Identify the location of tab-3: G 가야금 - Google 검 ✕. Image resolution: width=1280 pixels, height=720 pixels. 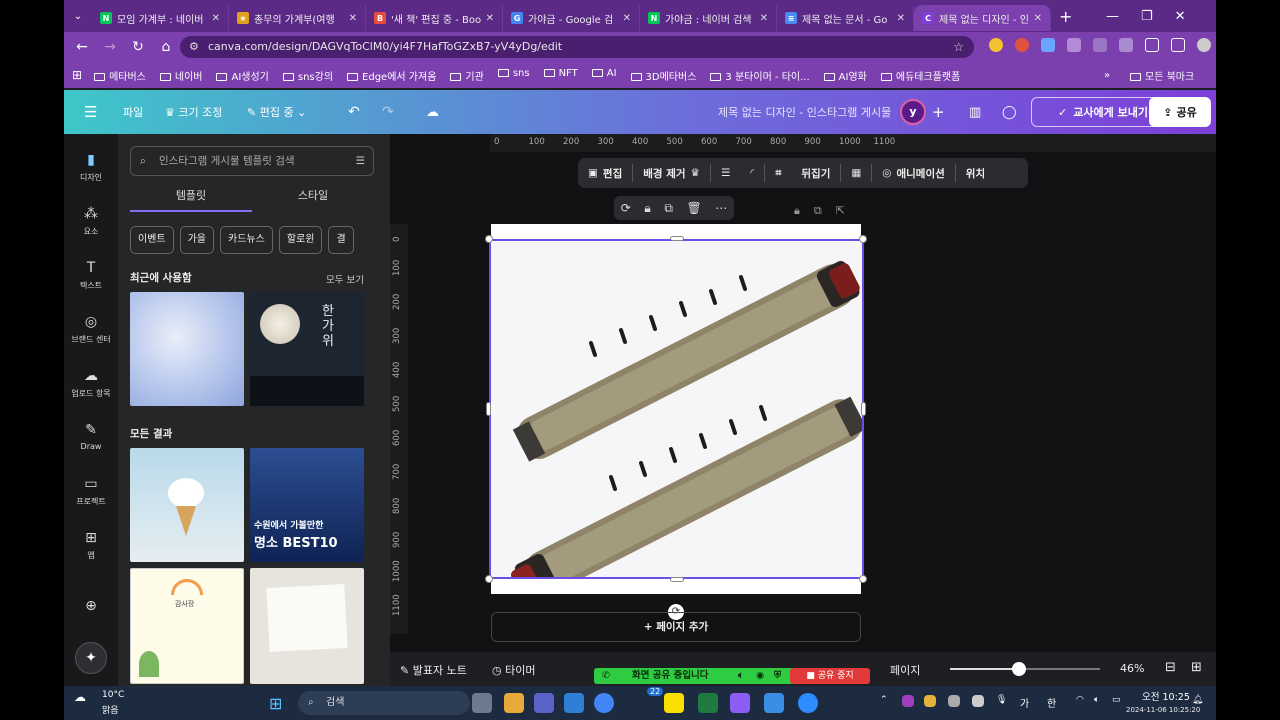
(571, 18).